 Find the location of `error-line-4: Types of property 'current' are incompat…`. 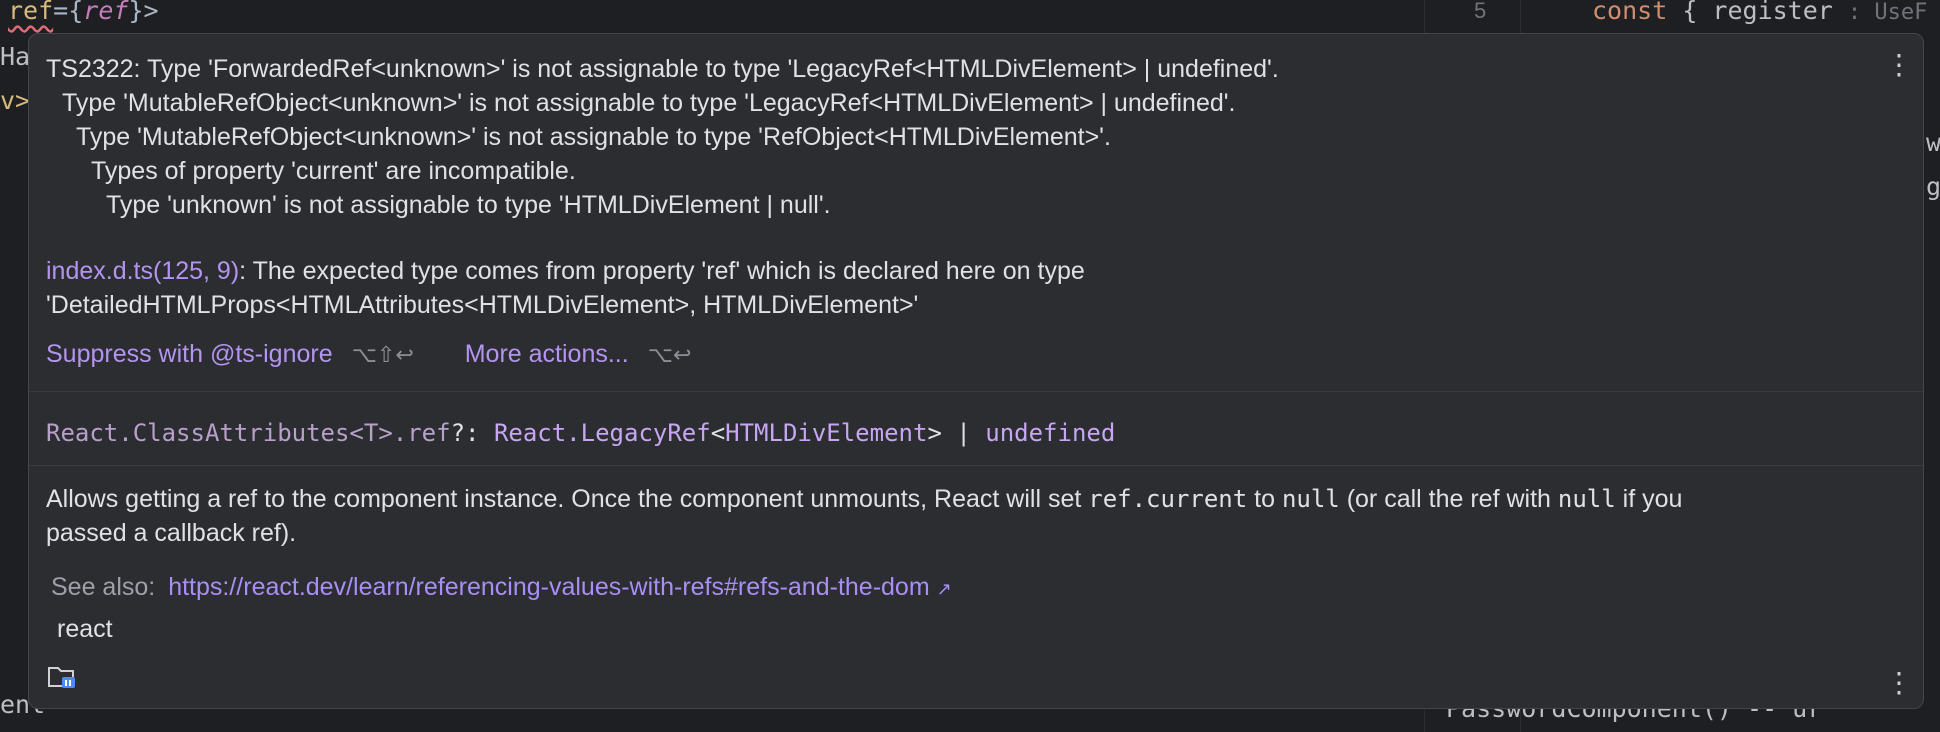

error-line-4: Types of property 'current' are incompat… is located at coordinates (333, 171).